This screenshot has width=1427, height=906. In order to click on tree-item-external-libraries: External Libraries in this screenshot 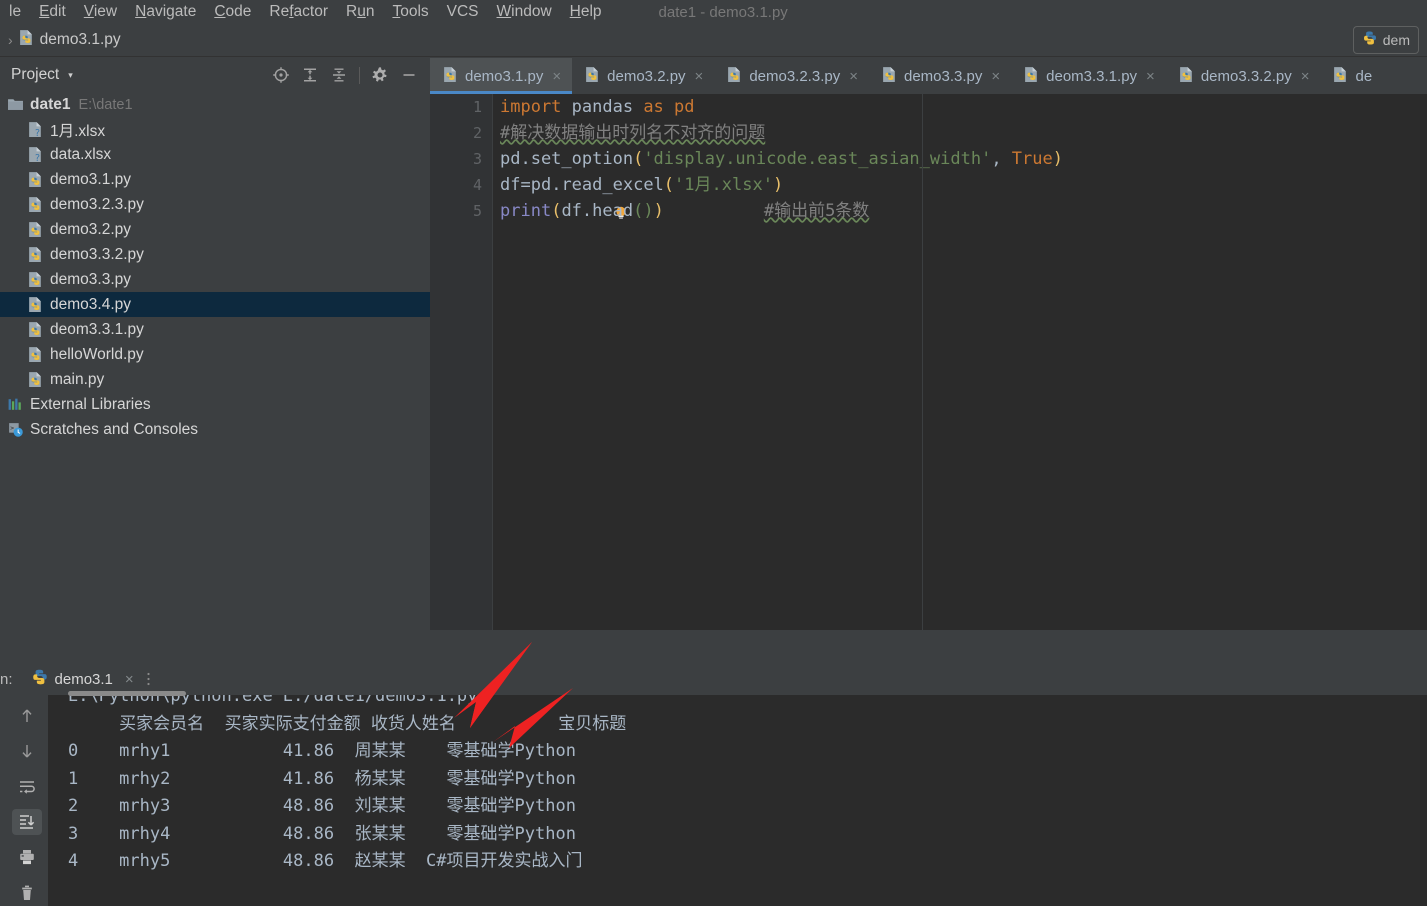, I will do `click(215, 404)`.